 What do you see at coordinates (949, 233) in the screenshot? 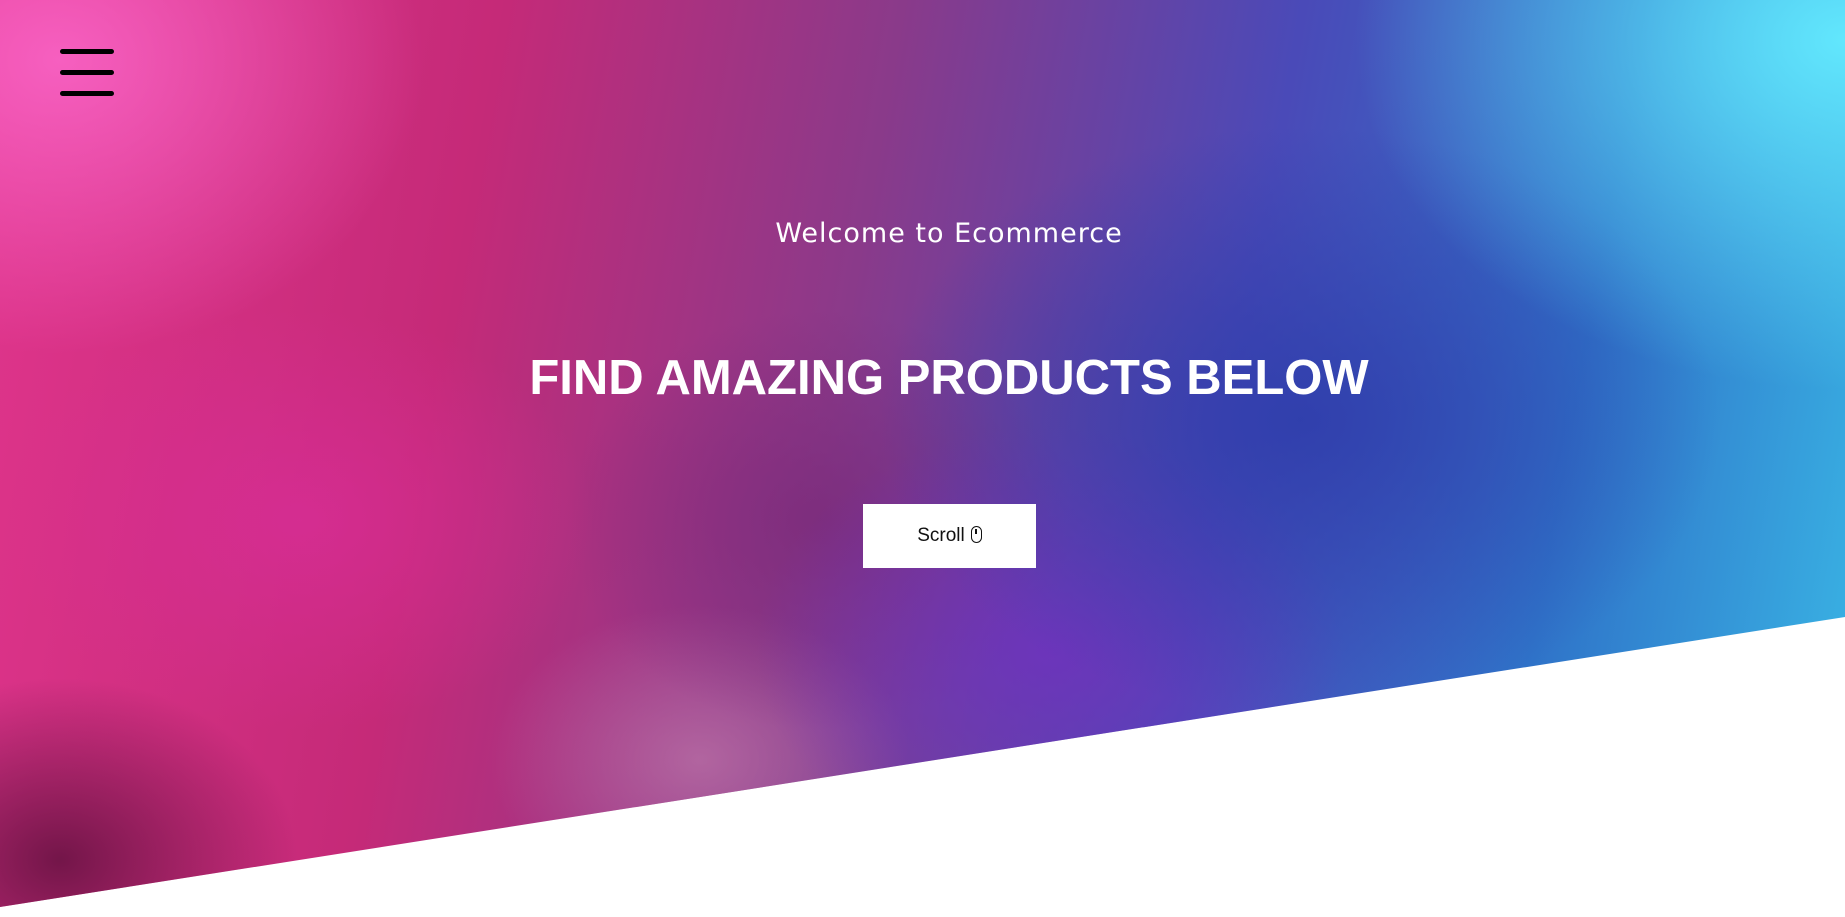
I see `welcome-text: Welcome to Ecommerce` at bounding box center [949, 233].